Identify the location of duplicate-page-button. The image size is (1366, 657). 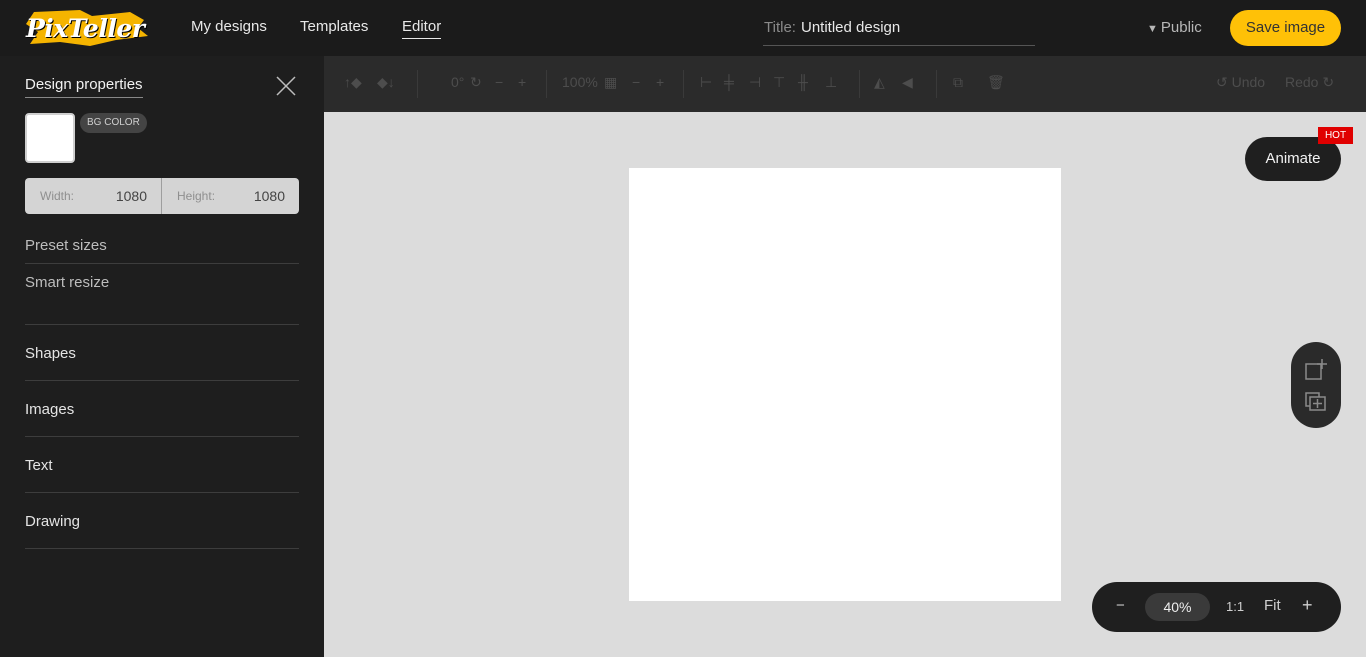
(1316, 400).